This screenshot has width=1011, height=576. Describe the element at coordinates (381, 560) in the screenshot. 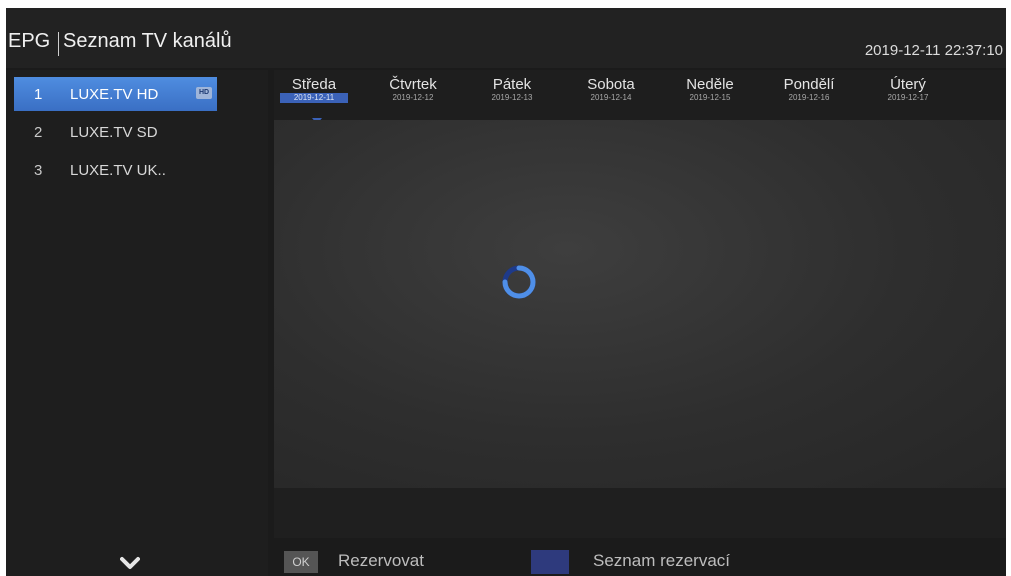

I see `reserve-label: Rezervovat` at that location.